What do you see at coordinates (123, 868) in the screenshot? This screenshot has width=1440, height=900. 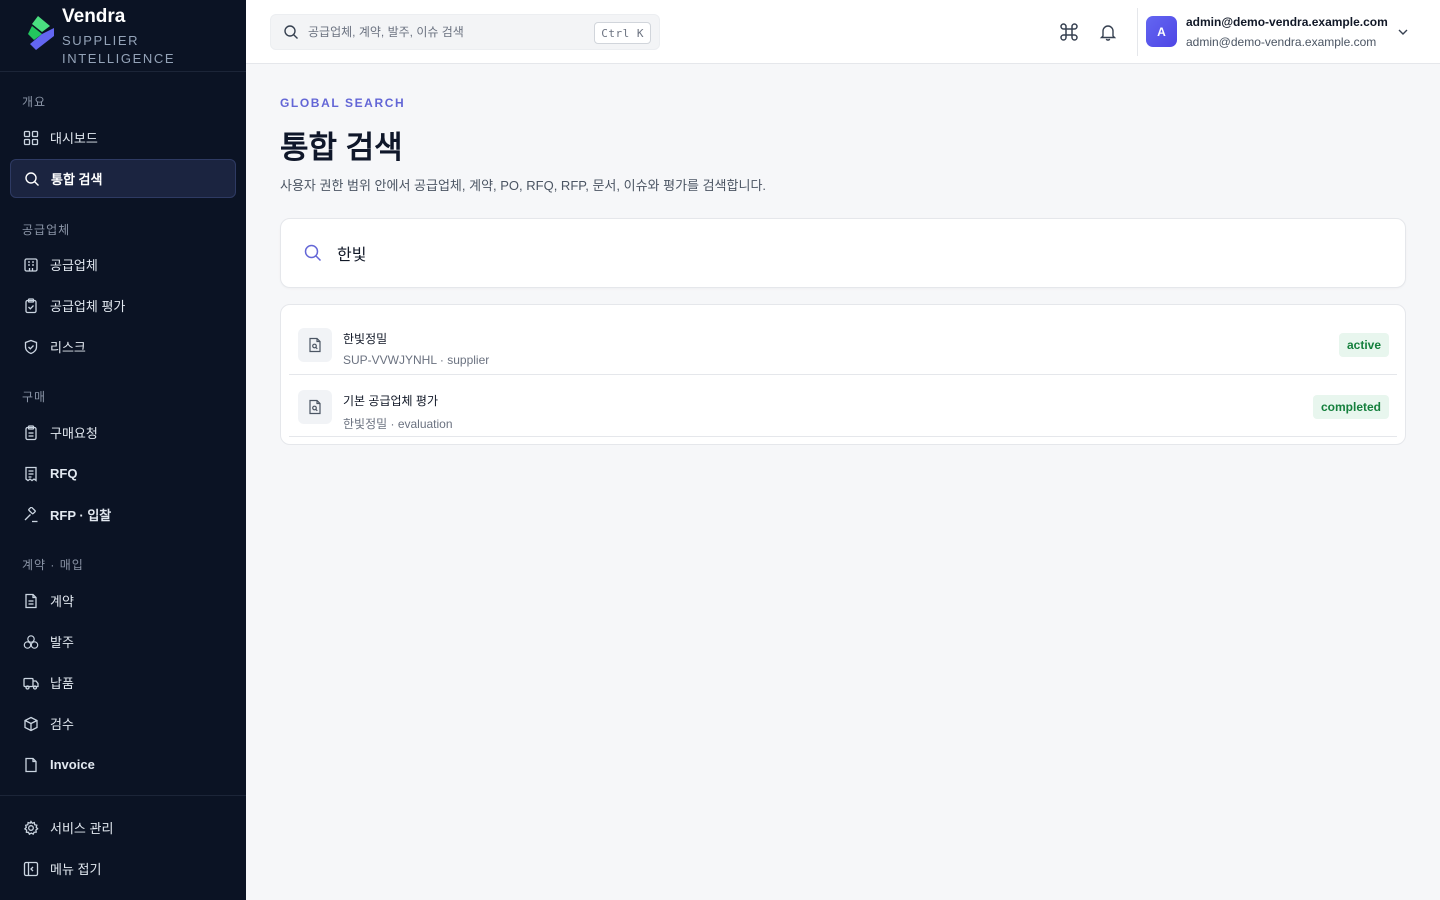 I see `sidebar-collapse-button: 메뉴 접기` at bounding box center [123, 868].